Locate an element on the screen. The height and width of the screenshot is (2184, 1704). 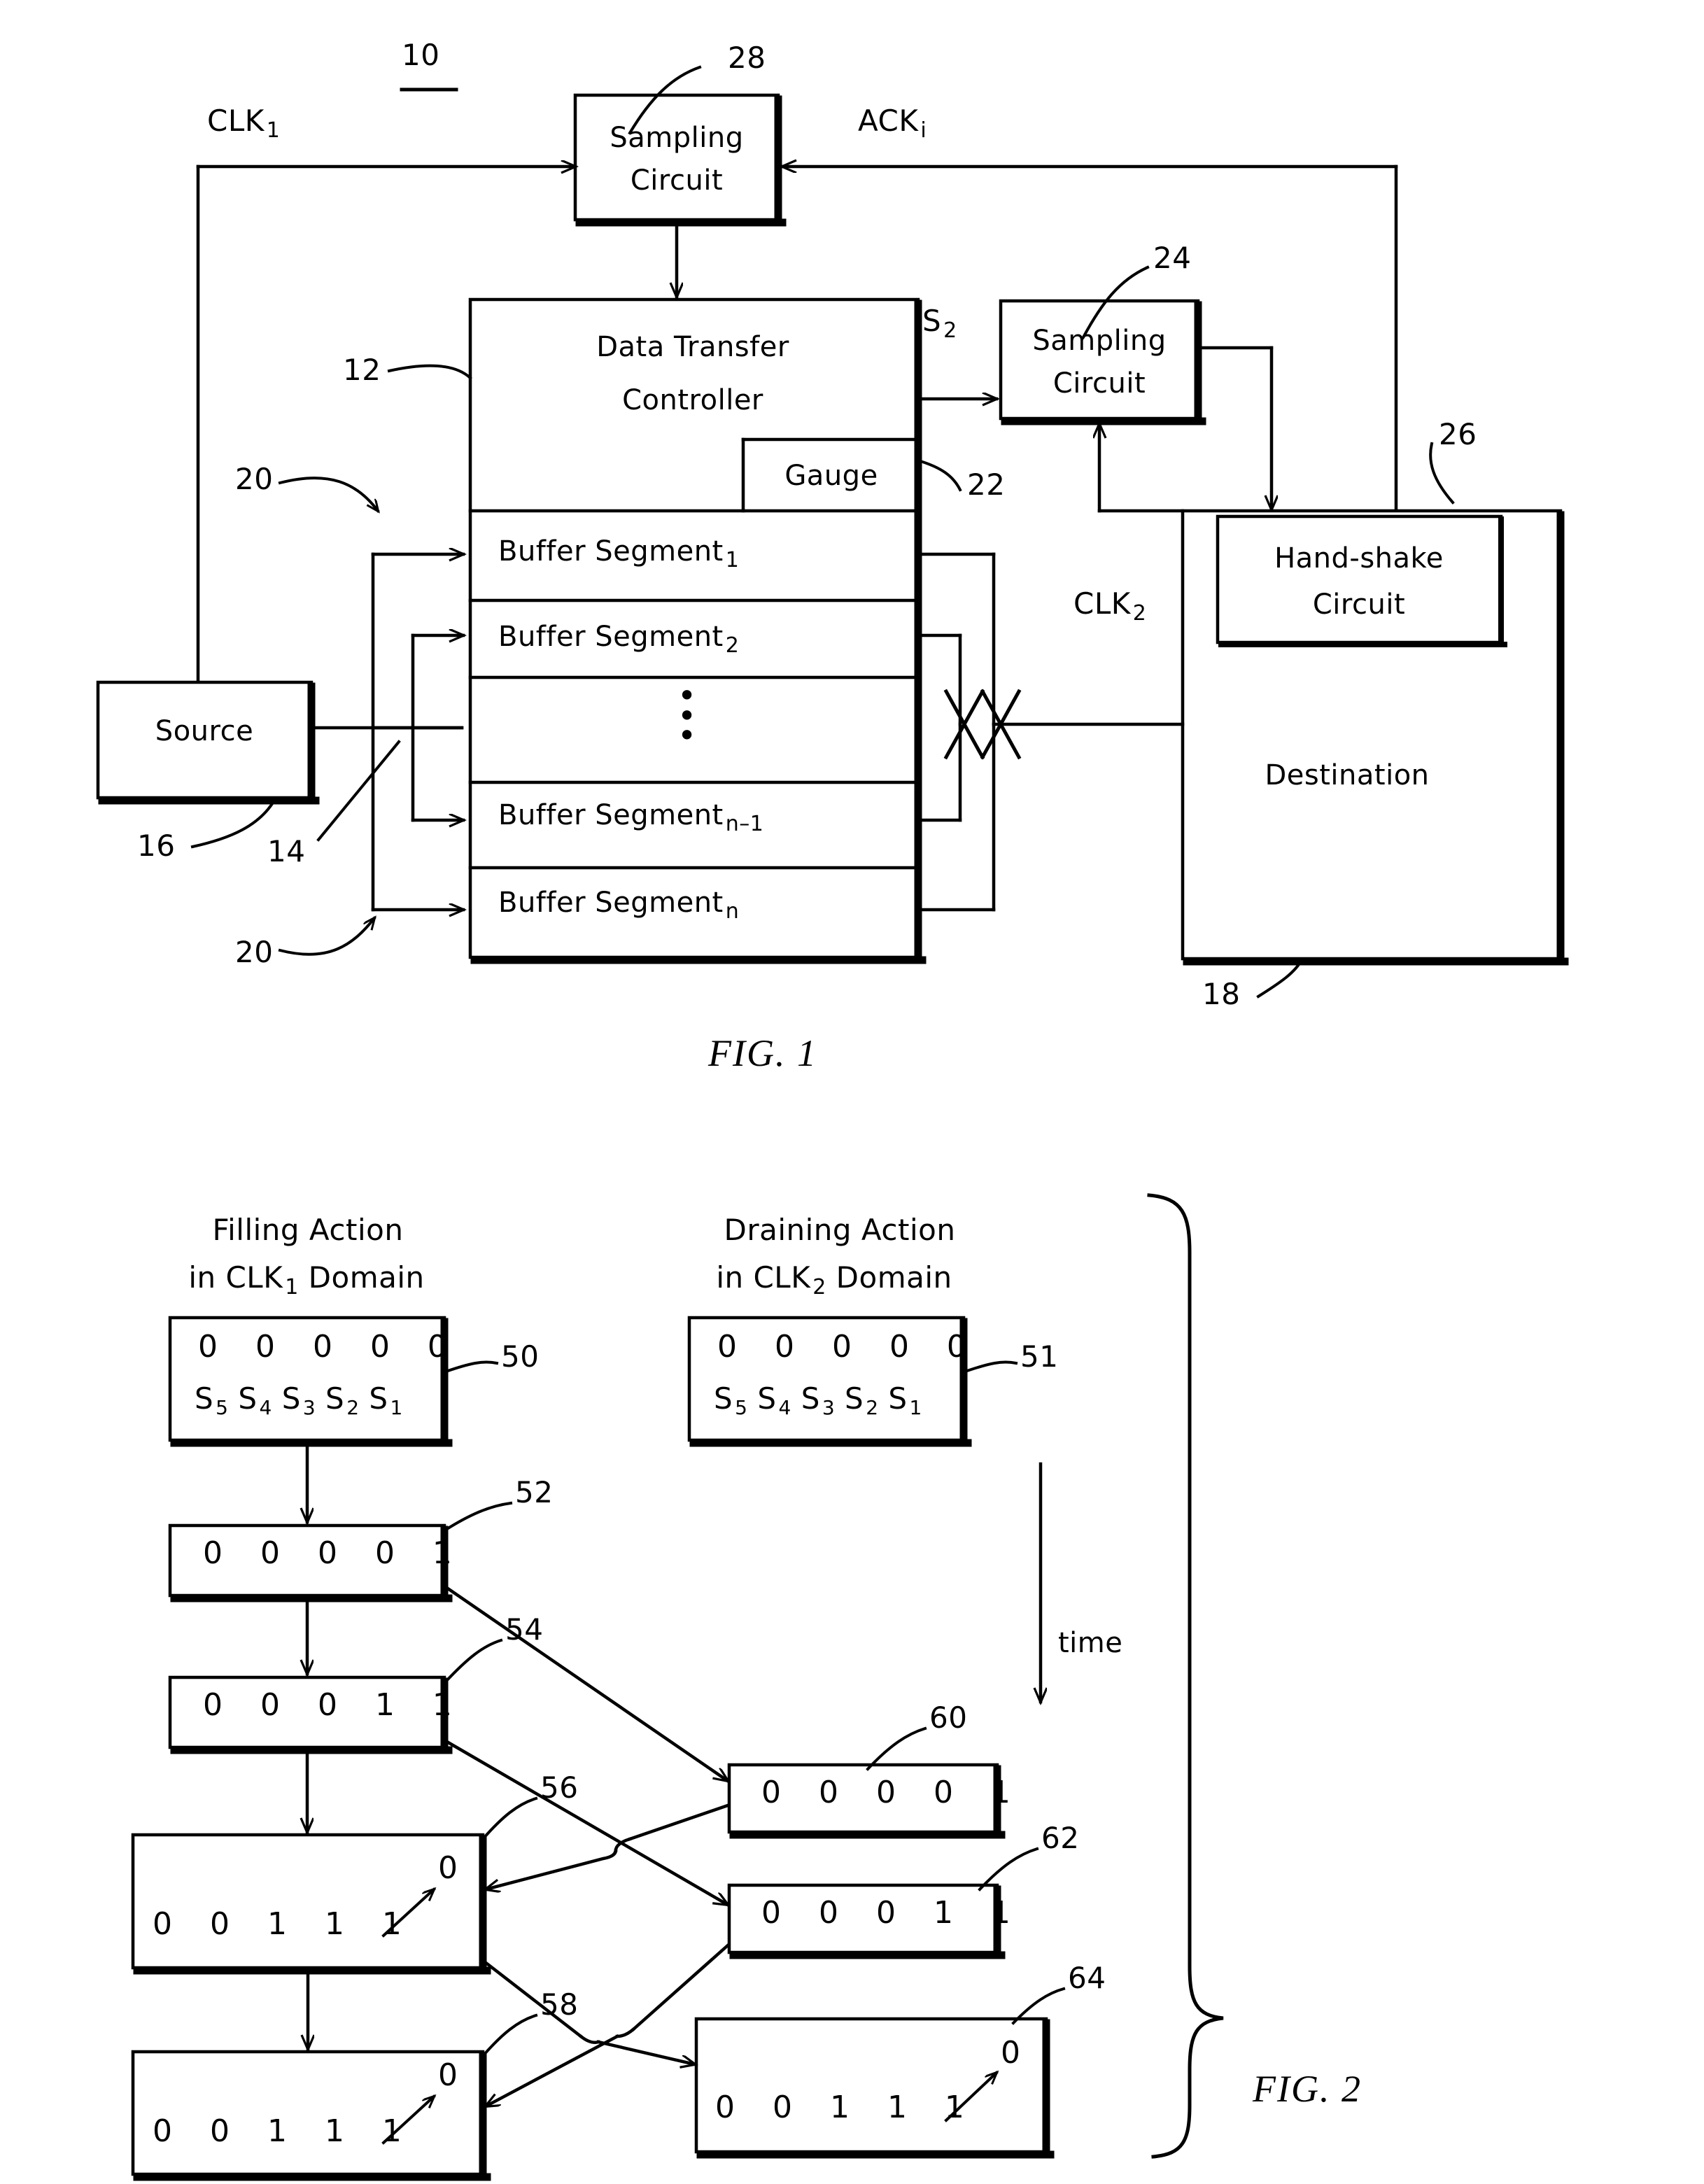
reference-14: 14 is located at coordinates (286, 851).